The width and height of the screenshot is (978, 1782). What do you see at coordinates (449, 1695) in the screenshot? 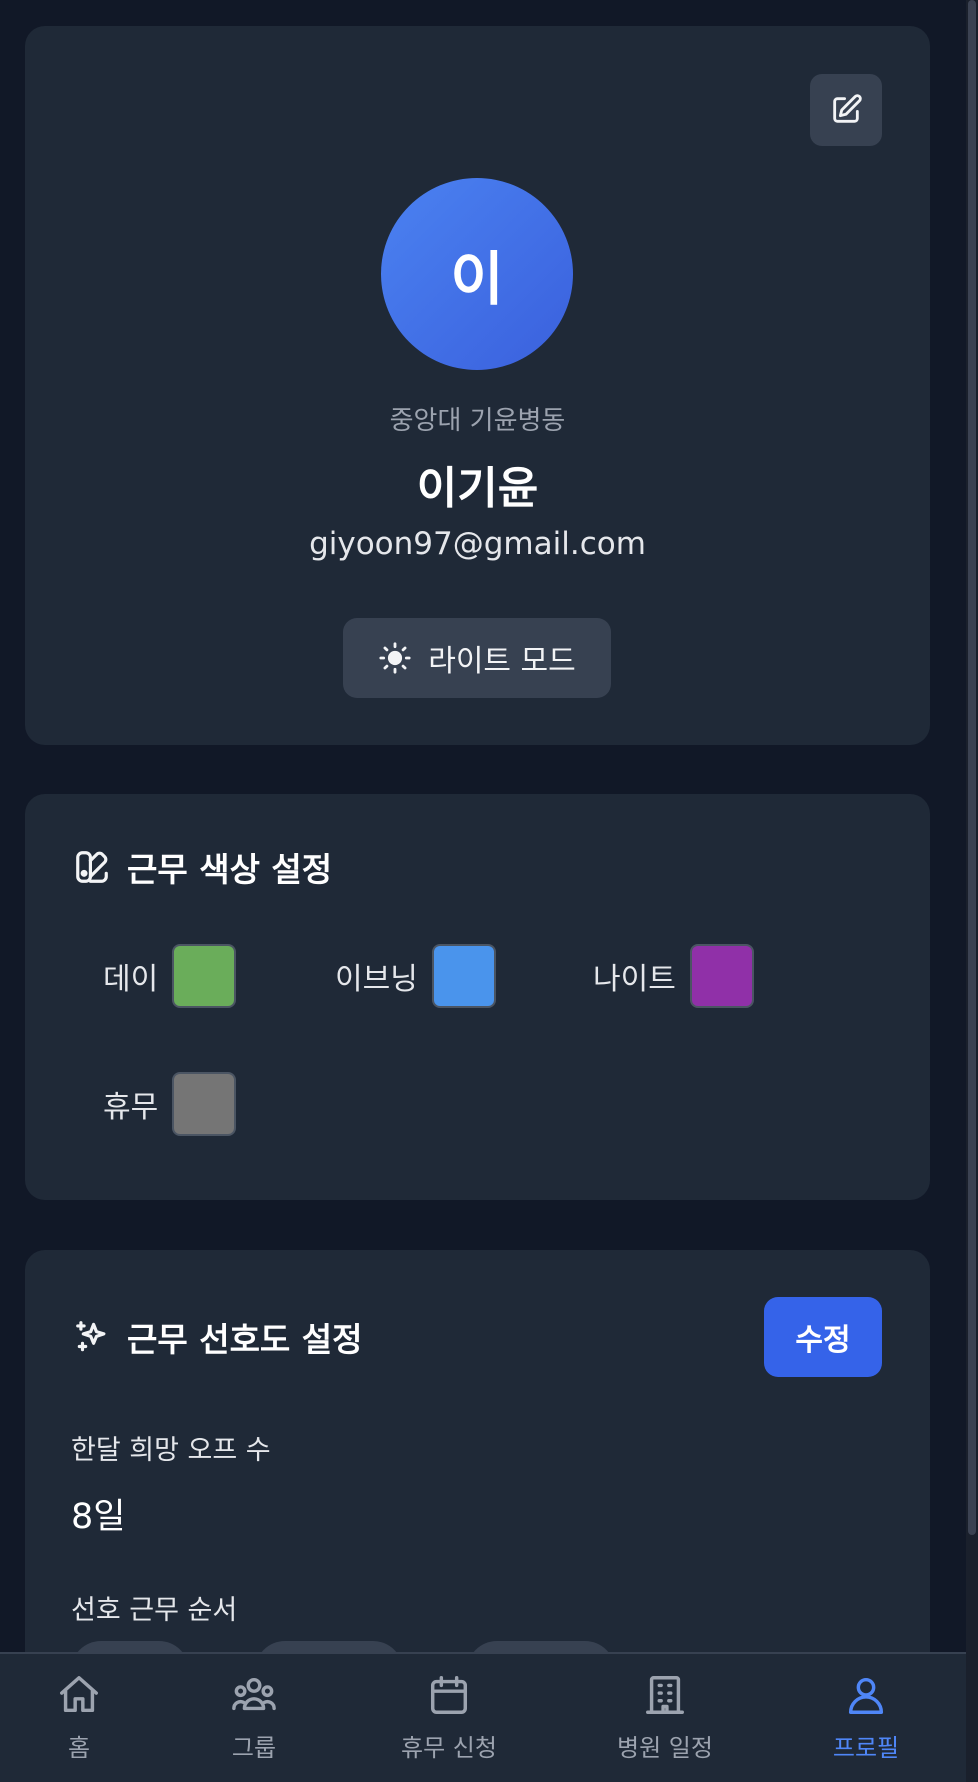
I see `calendar-icon` at bounding box center [449, 1695].